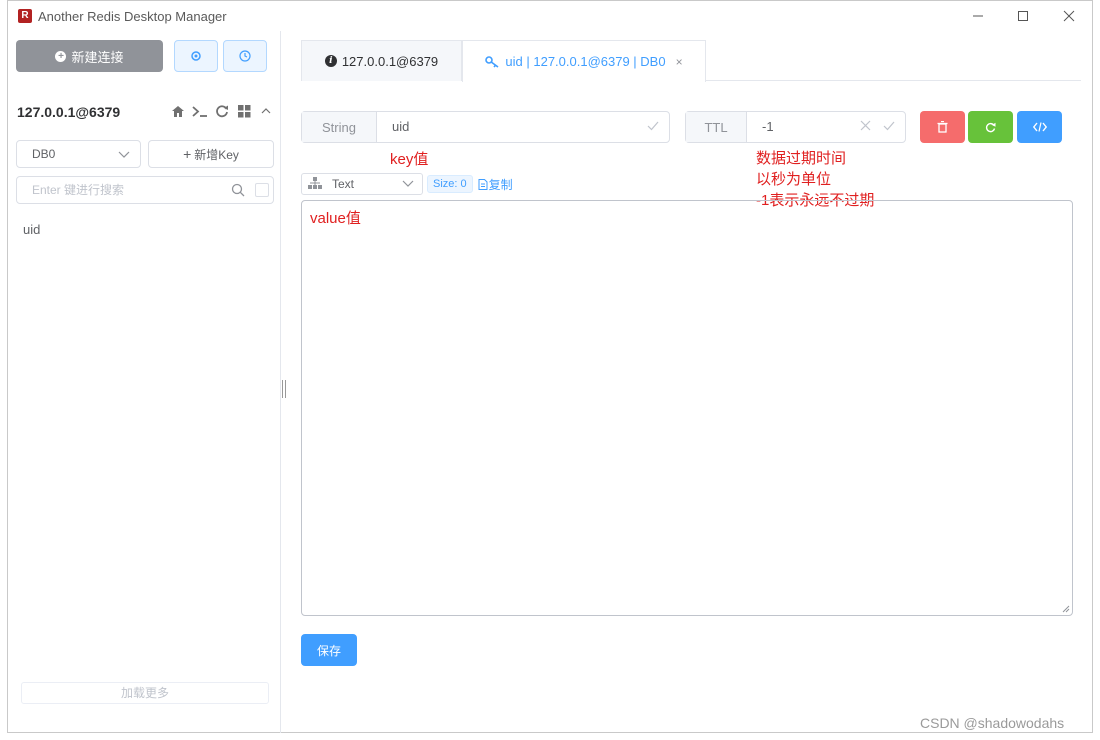 The width and height of the screenshot is (1100, 740). What do you see at coordinates (335, 218) in the screenshot?
I see `value-annotation: value值` at bounding box center [335, 218].